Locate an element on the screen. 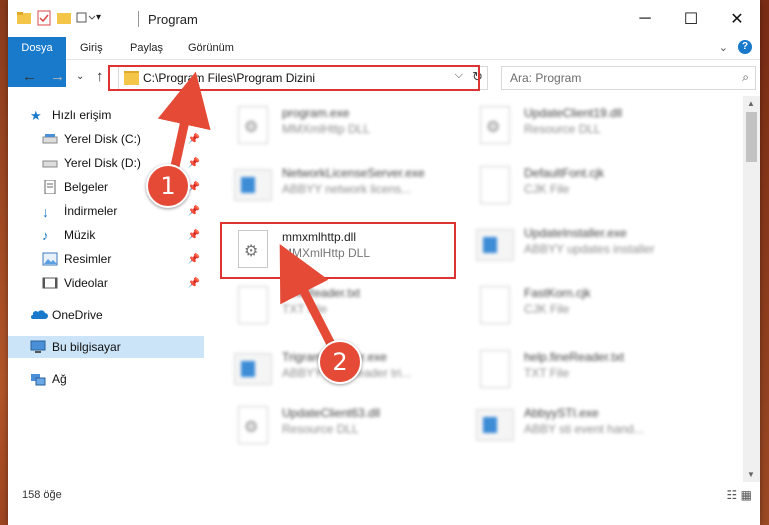 The image size is (769, 525). list-item: FineReader.txt TXT File is located at coordinates (347, 305).